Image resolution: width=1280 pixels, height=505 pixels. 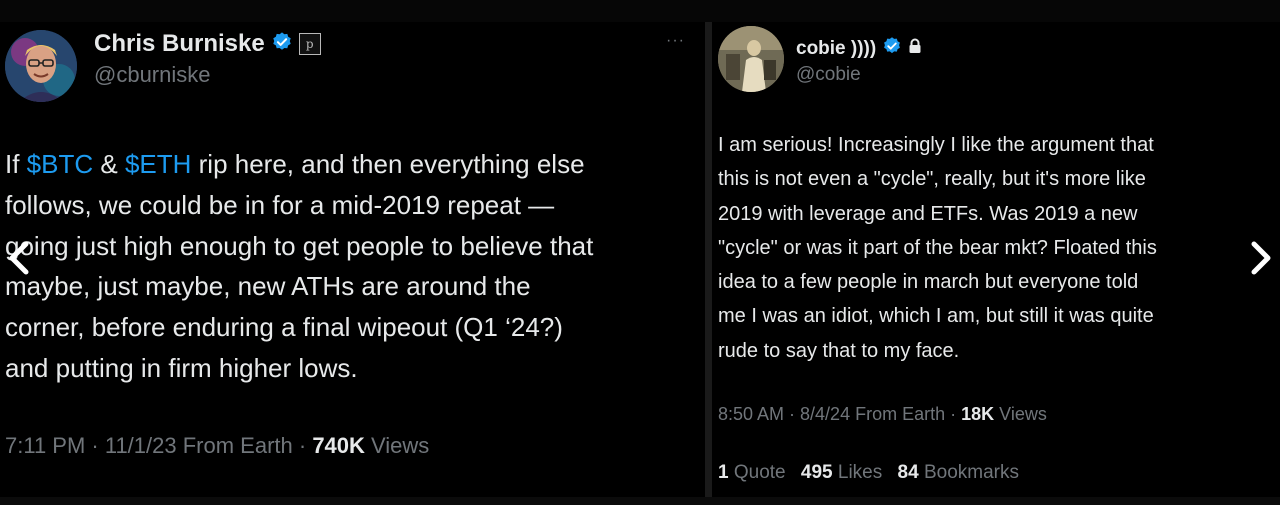 What do you see at coordinates (152, 75) in the screenshot?
I see `author-handle: @cburniske` at bounding box center [152, 75].